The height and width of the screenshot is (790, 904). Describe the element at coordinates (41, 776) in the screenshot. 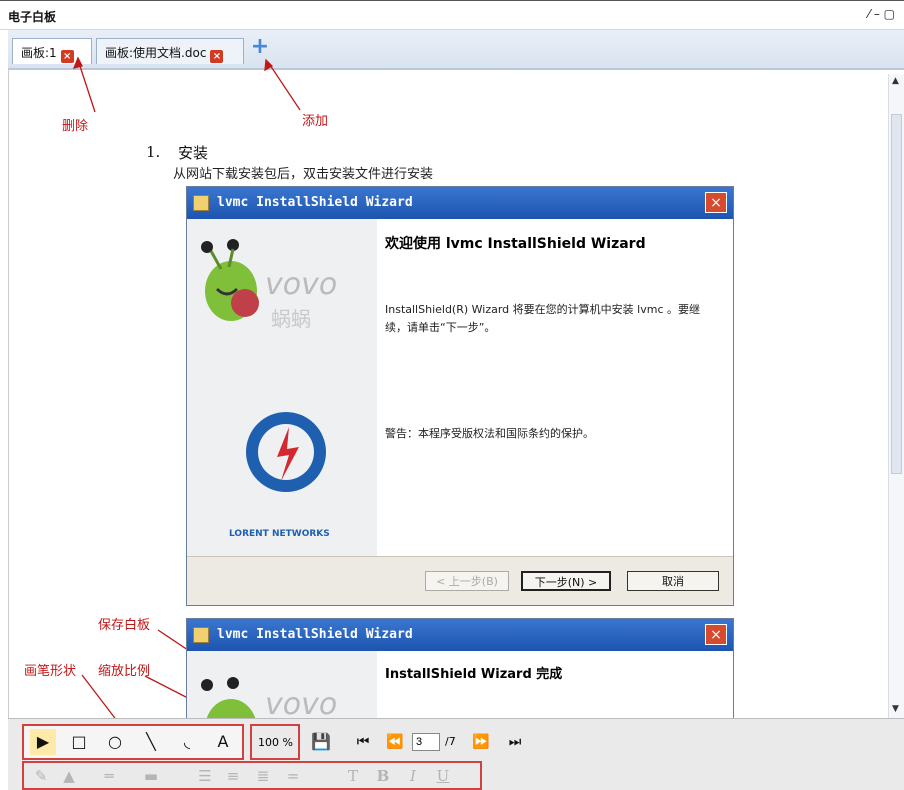

I see `eyedropper-icon: ✎` at that location.